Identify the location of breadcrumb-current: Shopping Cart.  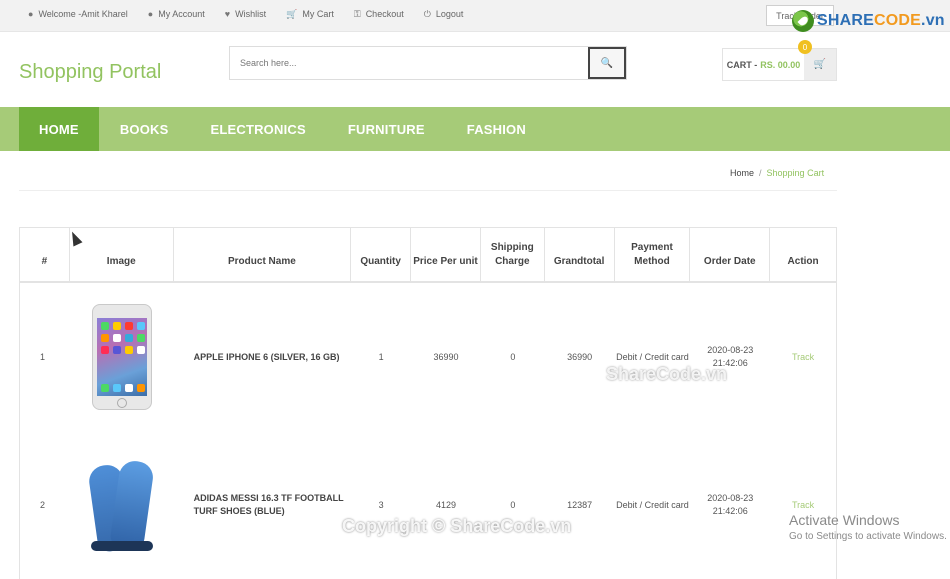
(795, 173).